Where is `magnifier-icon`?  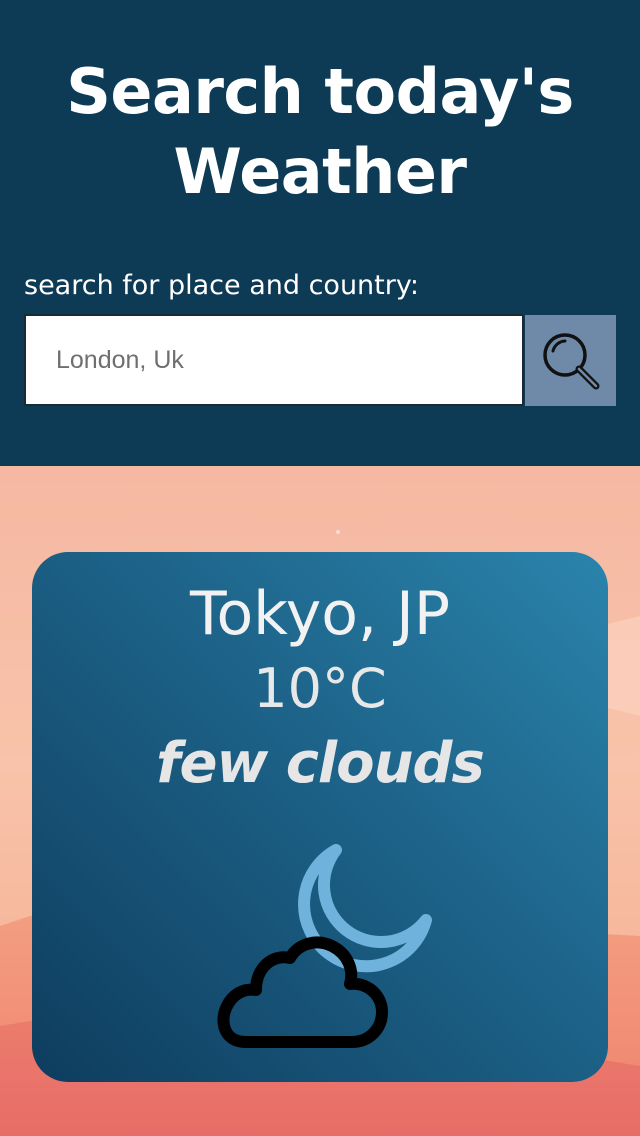
magnifier-icon is located at coordinates (570, 360).